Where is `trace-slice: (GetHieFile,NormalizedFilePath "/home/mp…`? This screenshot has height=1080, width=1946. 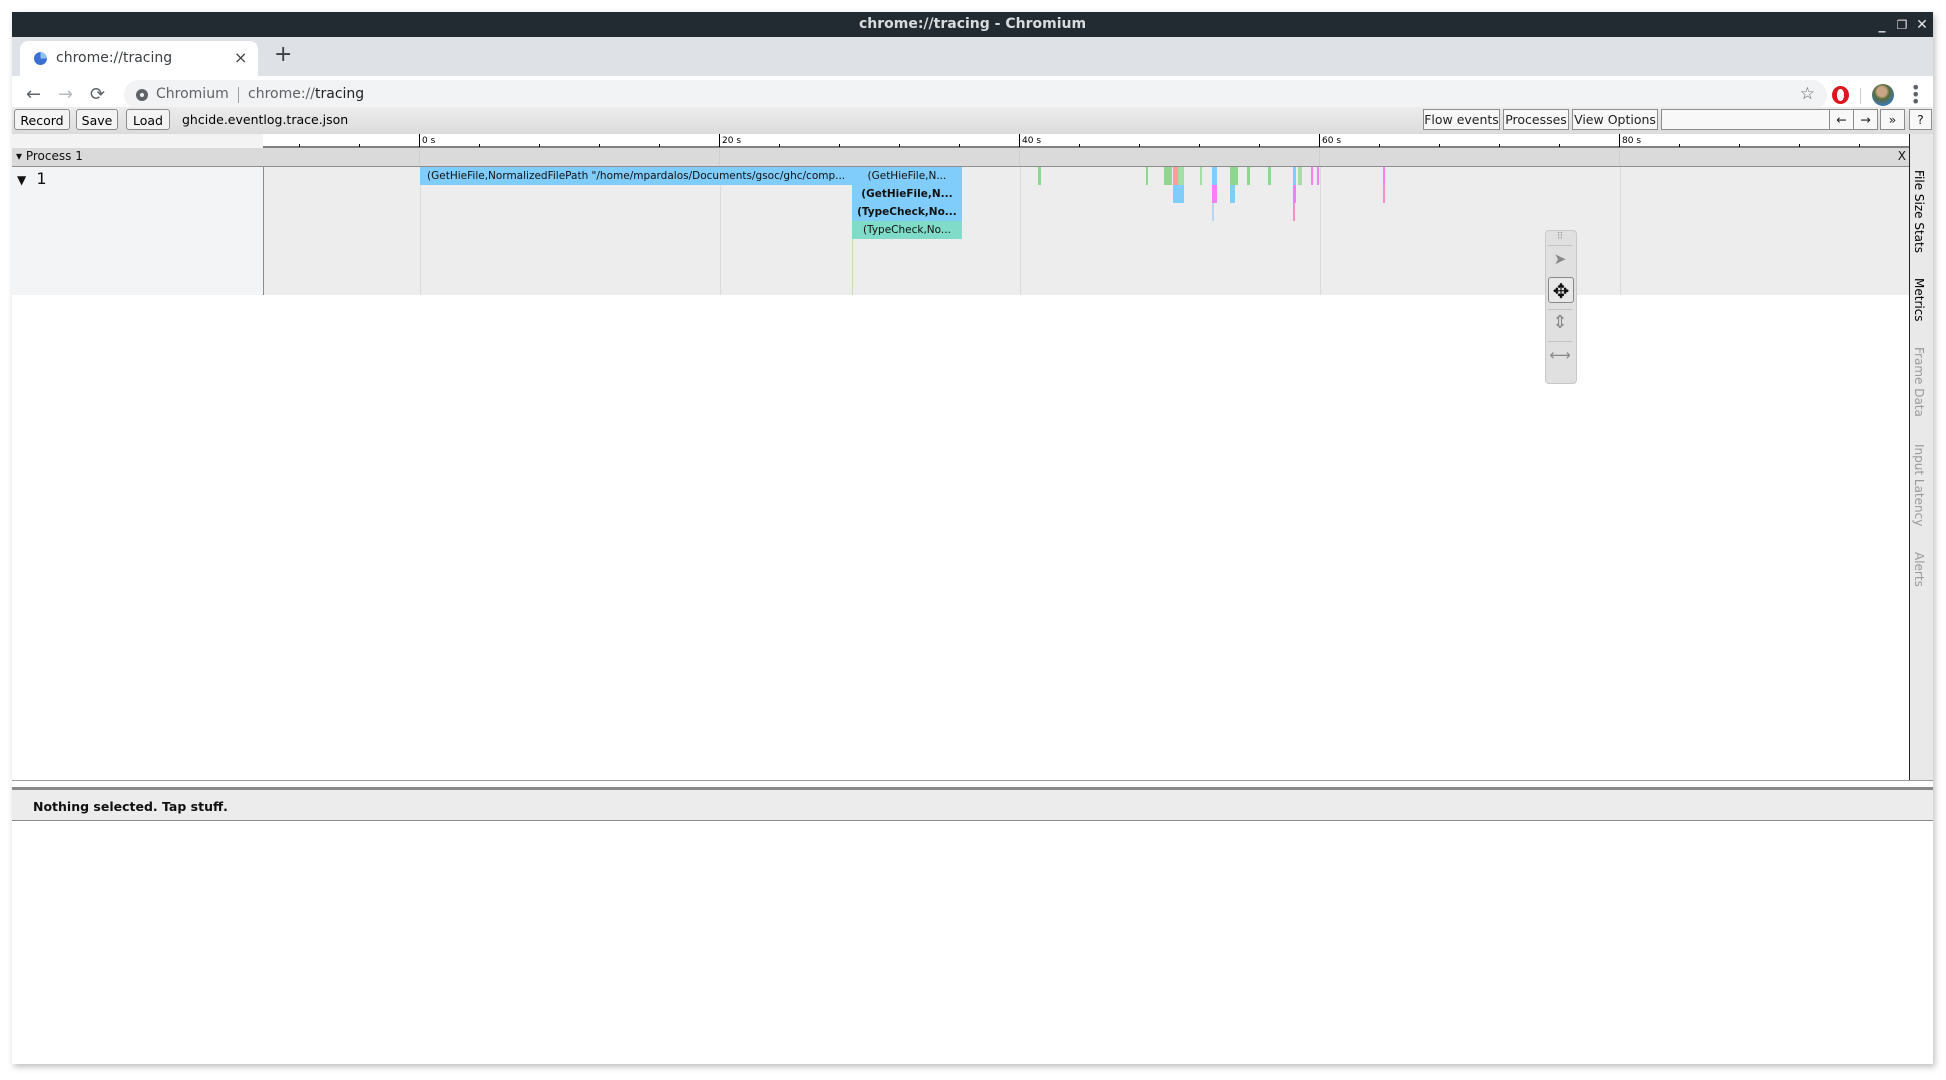
trace-slice: (GetHieFile,NormalizedFilePath "/home/mp… is located at coordinates (636, 176).